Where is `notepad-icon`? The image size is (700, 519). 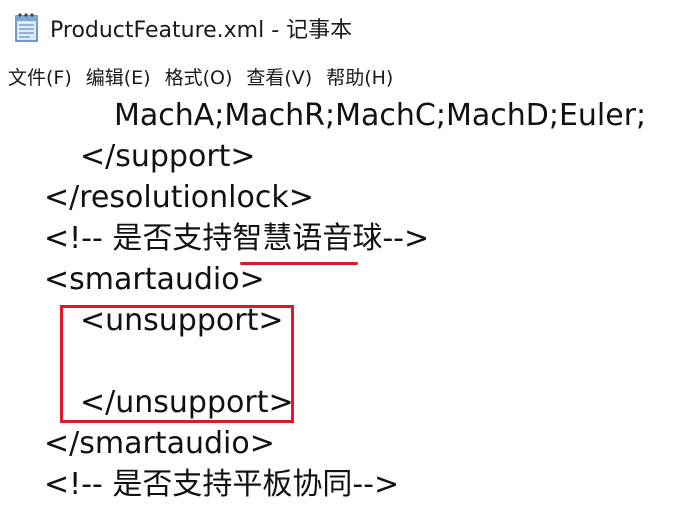 notepad-icon is located at coordinates (27, 27).